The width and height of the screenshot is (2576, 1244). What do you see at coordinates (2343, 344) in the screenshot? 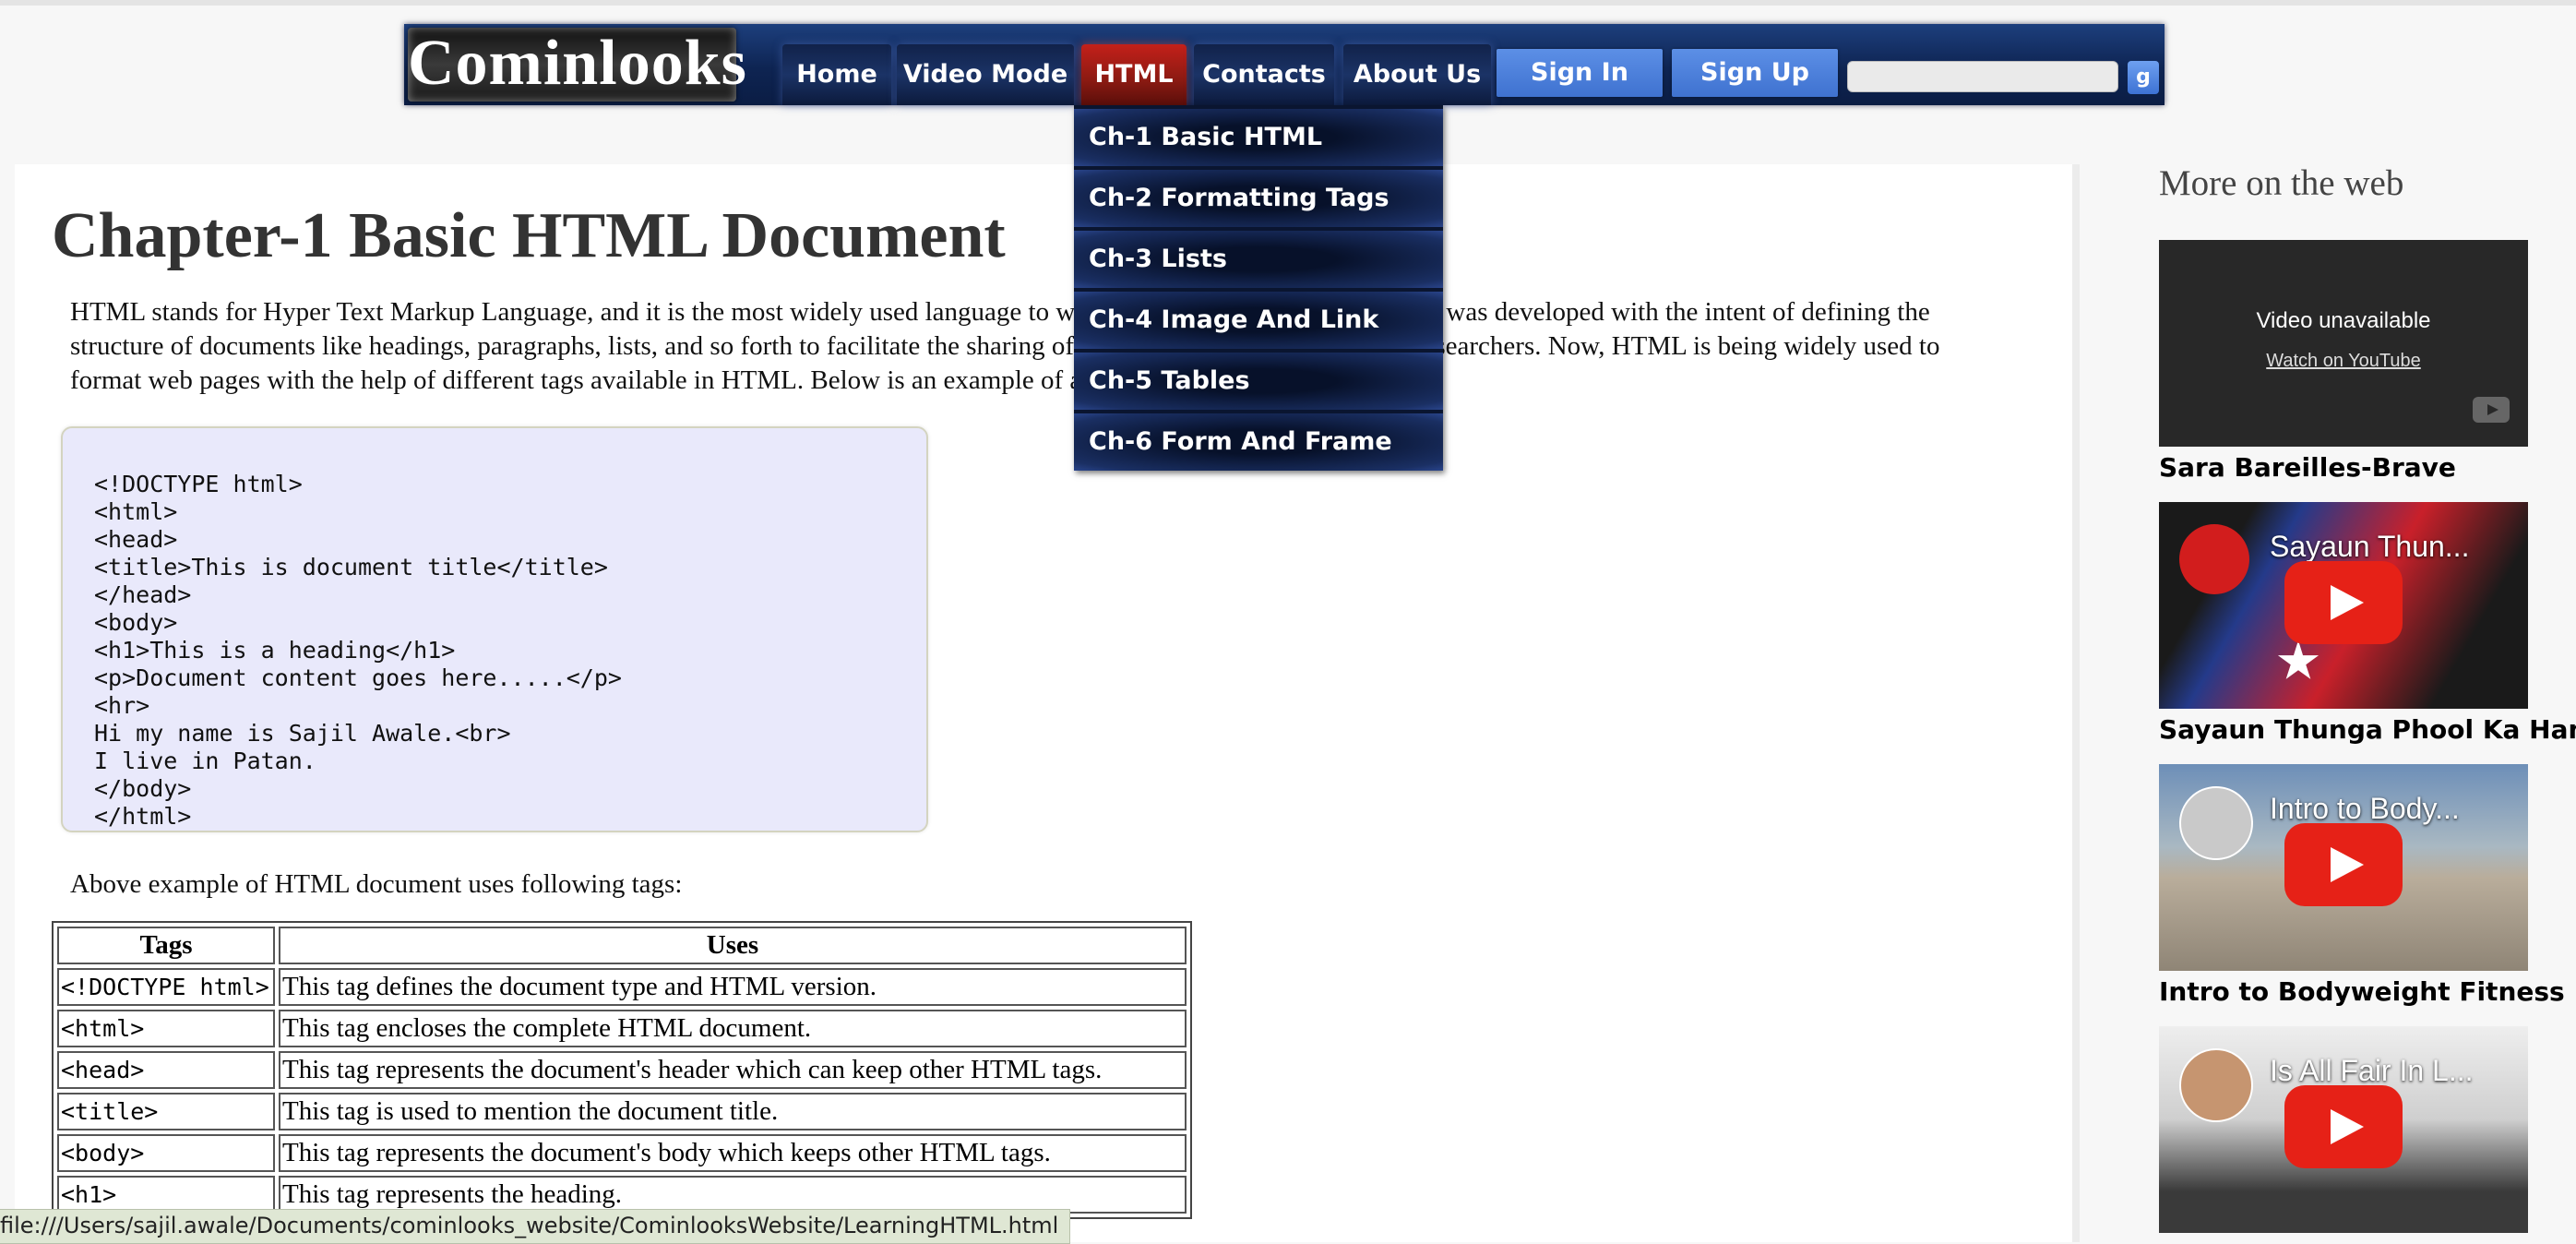
I see `video-embed-sara-bareilles: Video unavailable Watch on YouTube` at bounding box center [2343, 344].